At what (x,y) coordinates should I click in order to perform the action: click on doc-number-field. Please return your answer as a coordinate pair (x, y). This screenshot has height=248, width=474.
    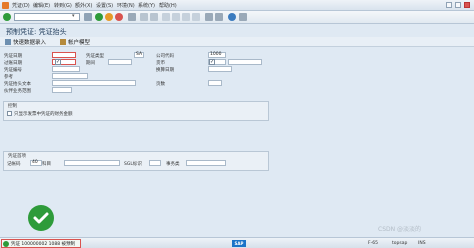
    Looking at the image, I should click on (66, 69).